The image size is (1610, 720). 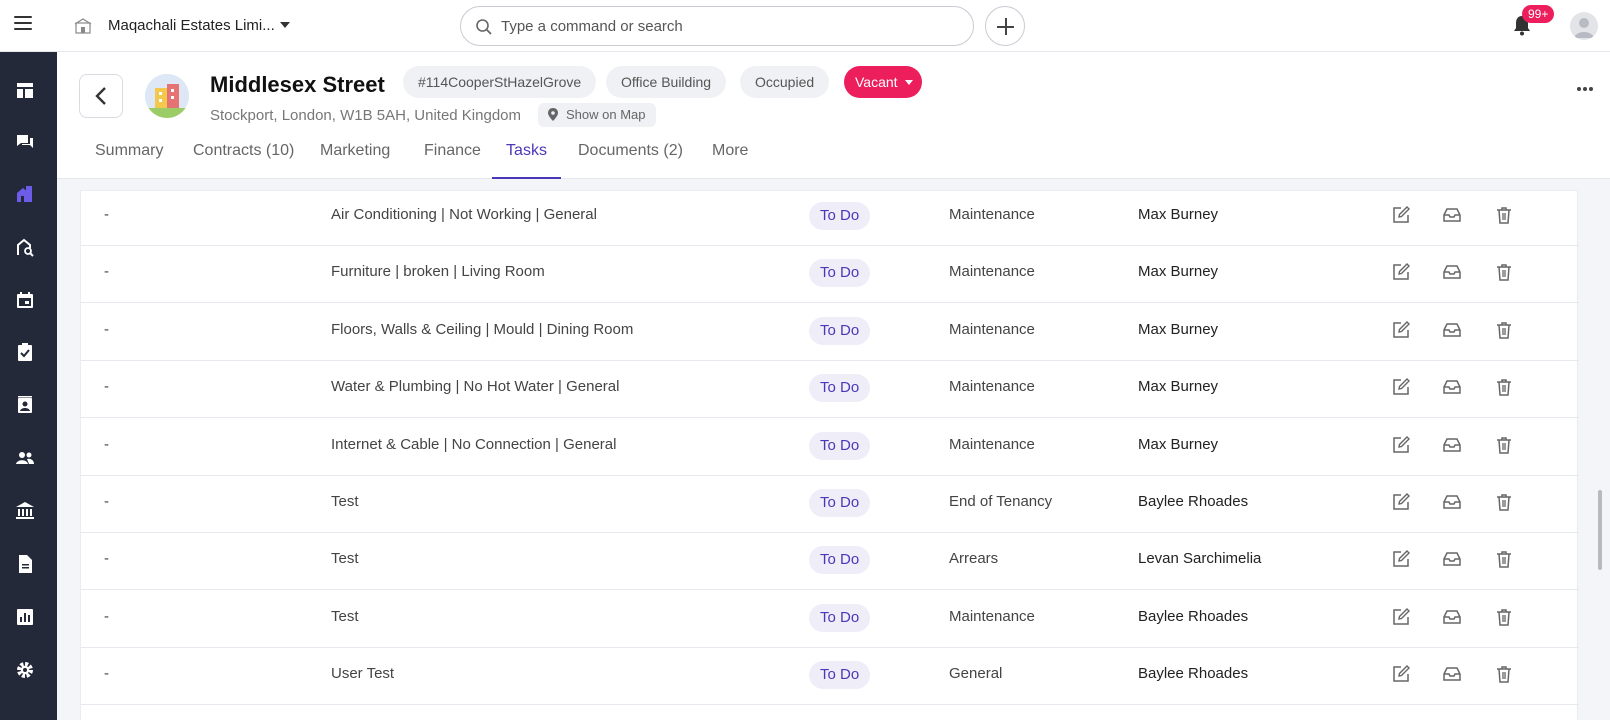 I want to click on more-options-icon, so click(x=1587, y=84).